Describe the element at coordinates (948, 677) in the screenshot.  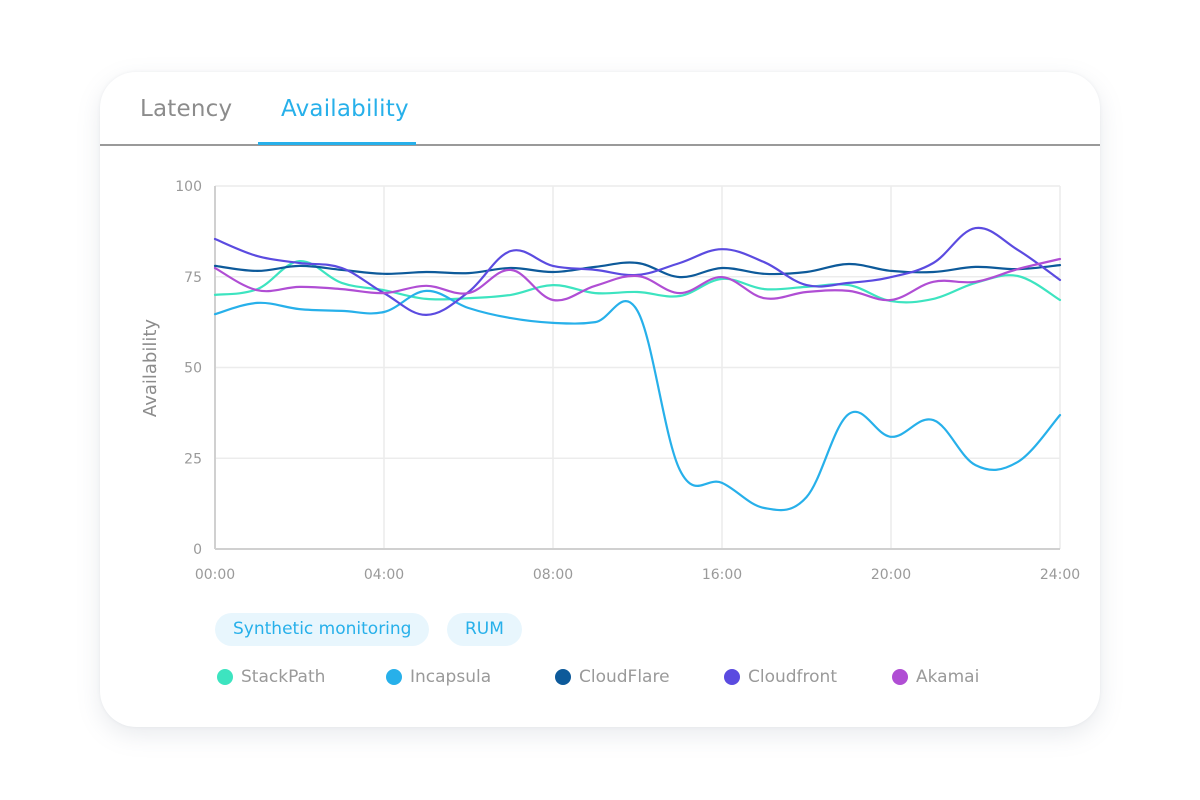
I see `legend-label: Akamai` at that location.